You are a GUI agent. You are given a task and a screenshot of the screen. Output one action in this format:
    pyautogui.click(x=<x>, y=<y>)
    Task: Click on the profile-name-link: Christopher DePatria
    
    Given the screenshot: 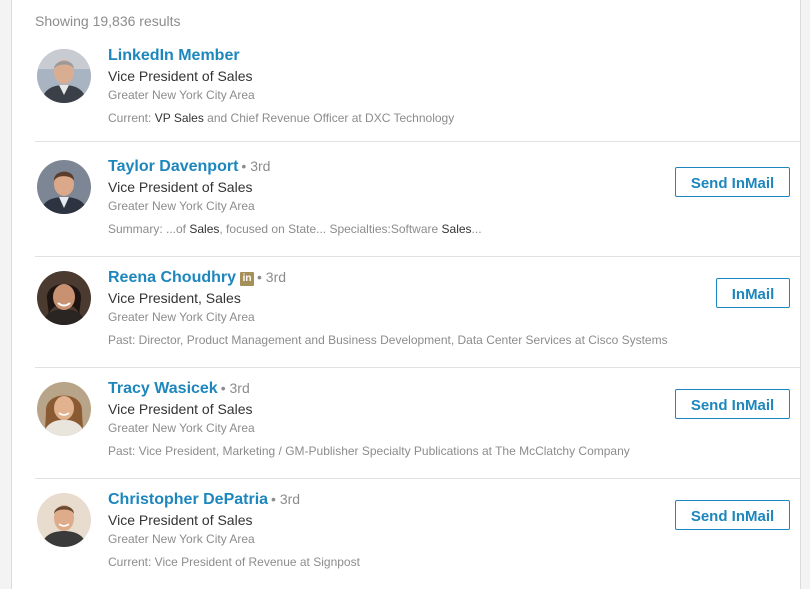 What is the action you would take?
    pyautogui.click(x=188, y=499)
    